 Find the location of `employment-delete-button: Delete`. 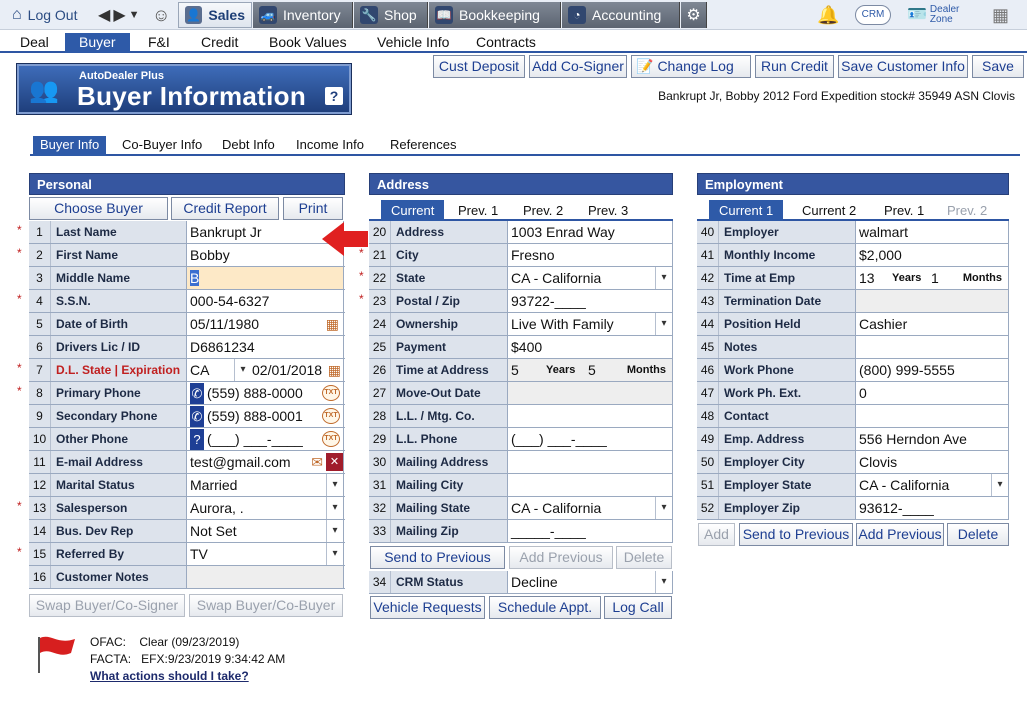

employment-delete-button: Delete is located at coordinates (978, 534).